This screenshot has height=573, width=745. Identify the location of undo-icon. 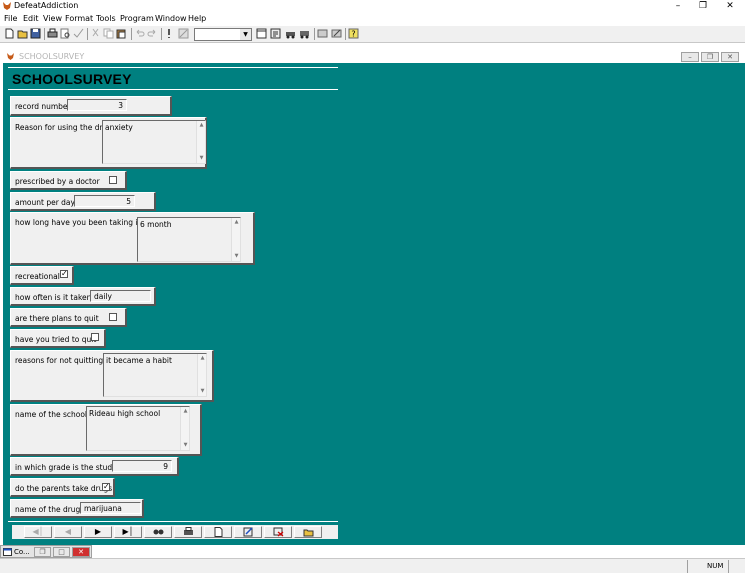
(139, 33).